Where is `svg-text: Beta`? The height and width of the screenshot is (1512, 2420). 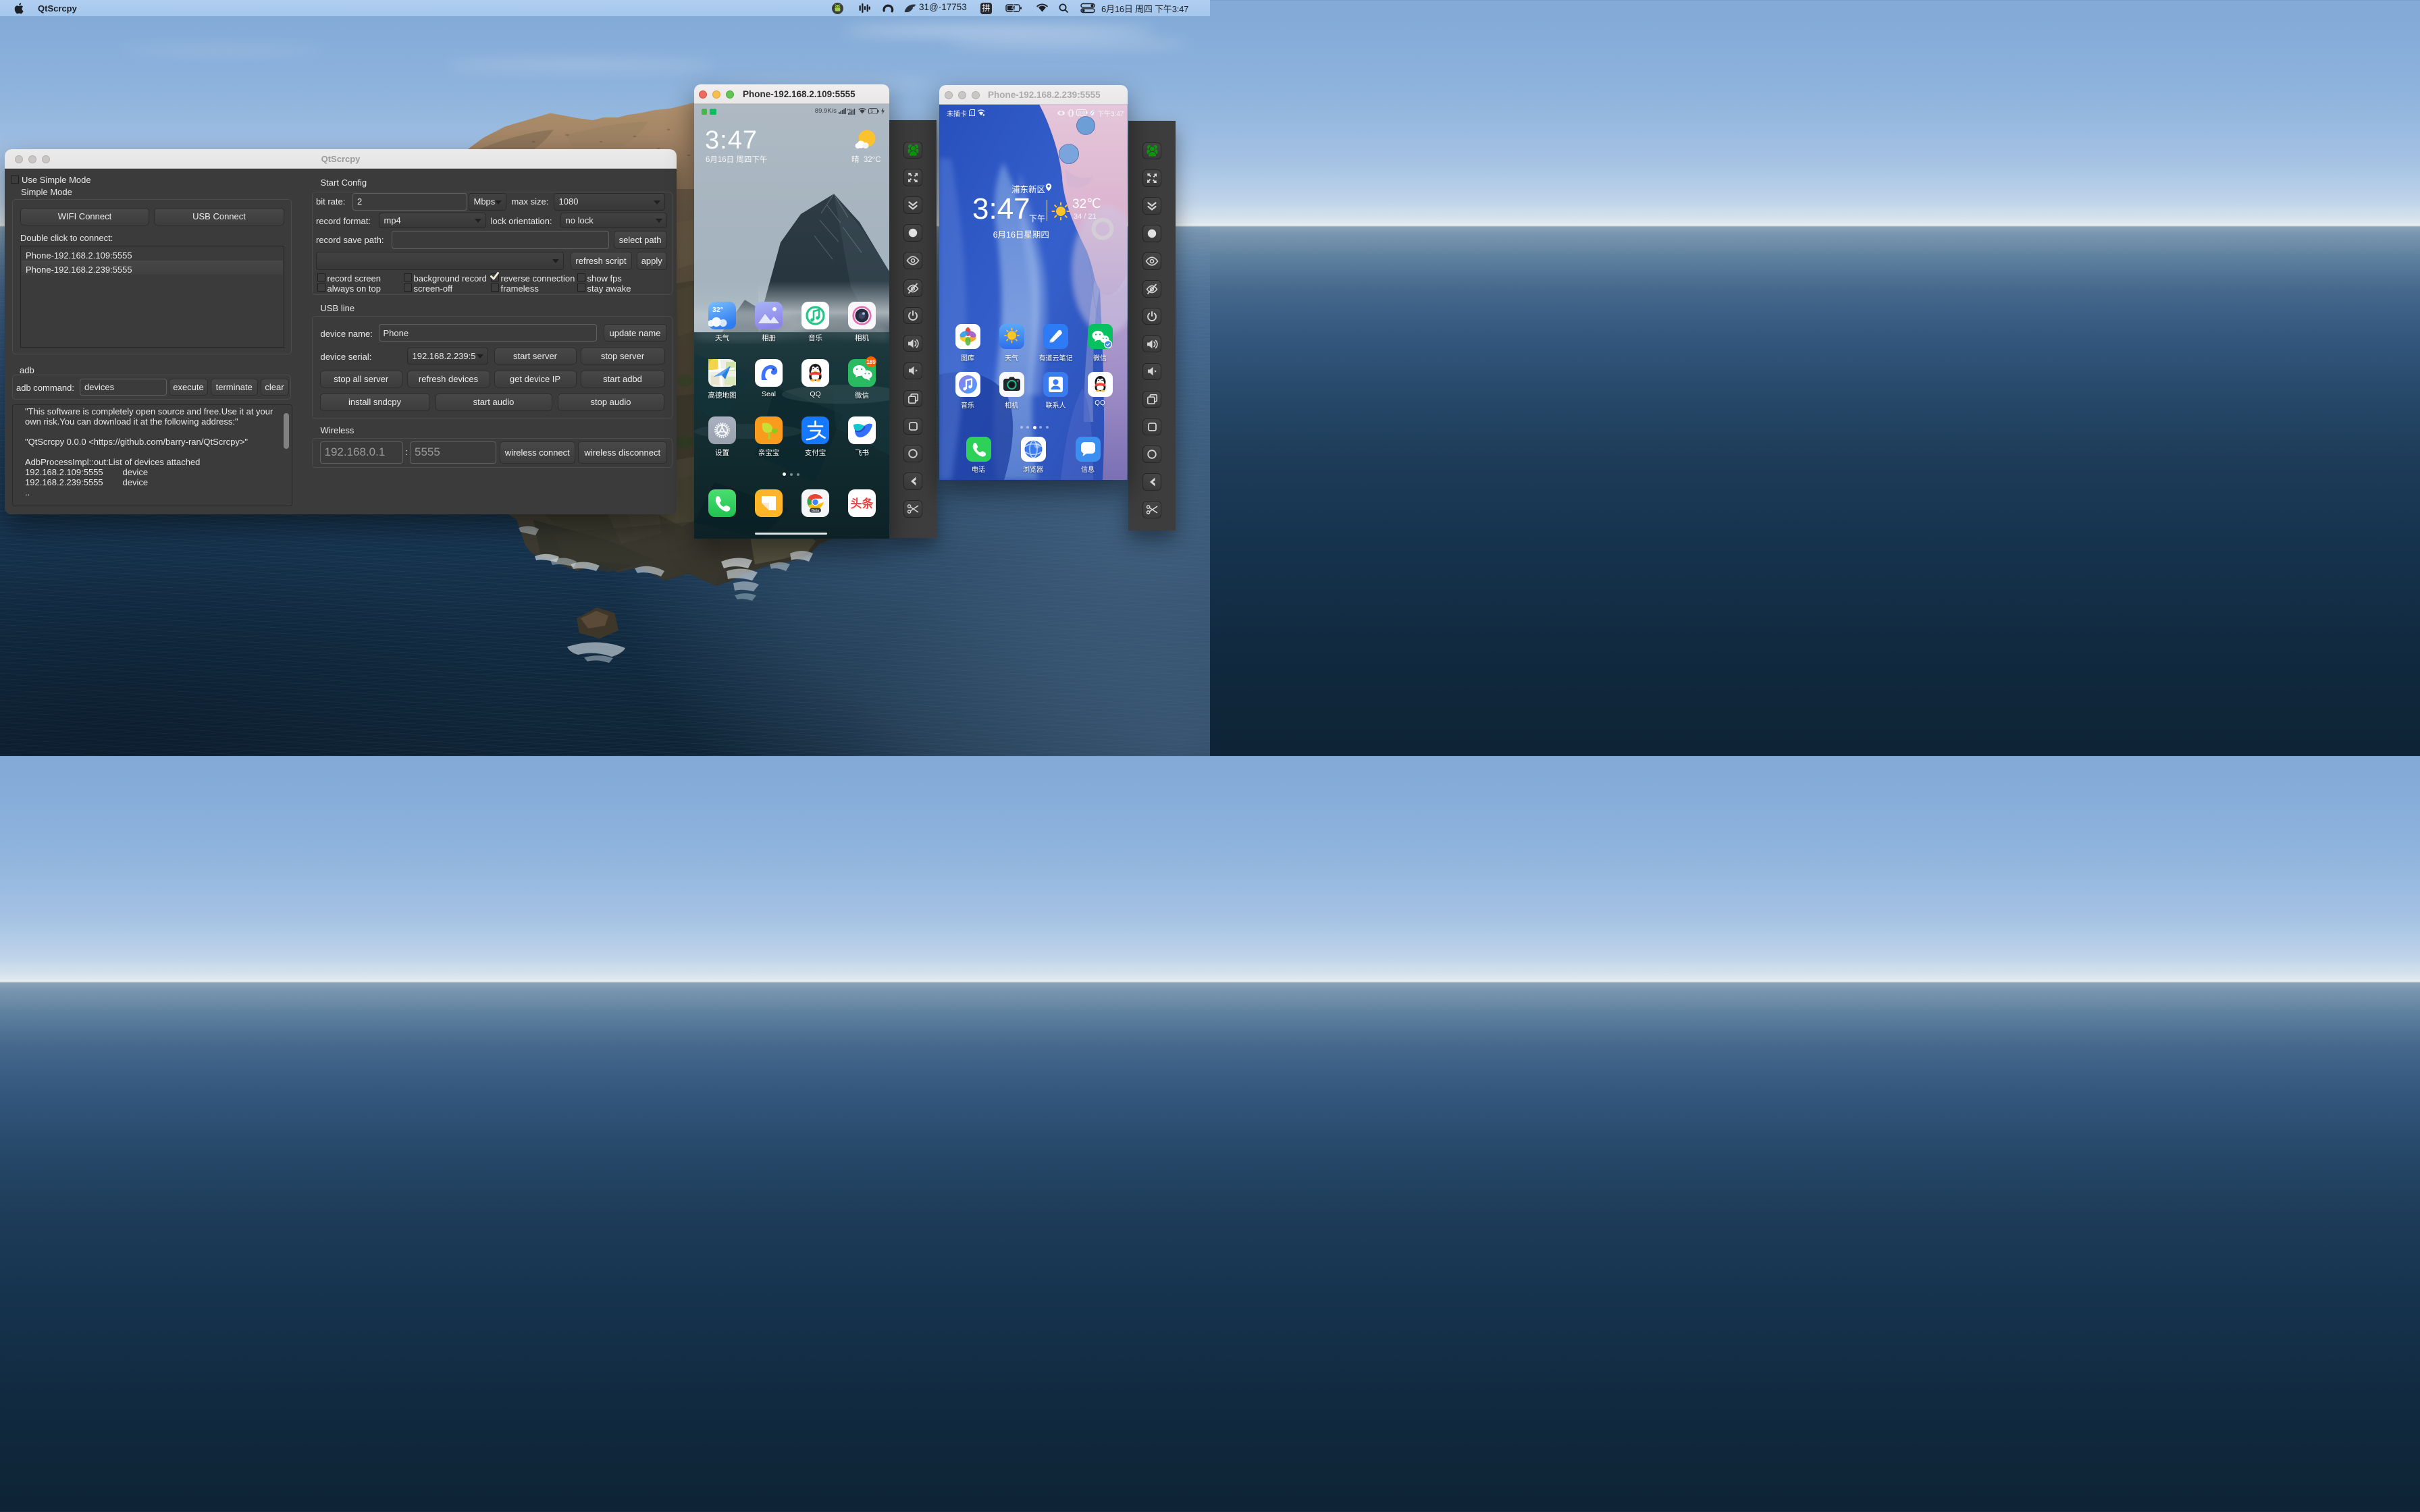 svg-text: Beta is located at coordinates (816, 511).